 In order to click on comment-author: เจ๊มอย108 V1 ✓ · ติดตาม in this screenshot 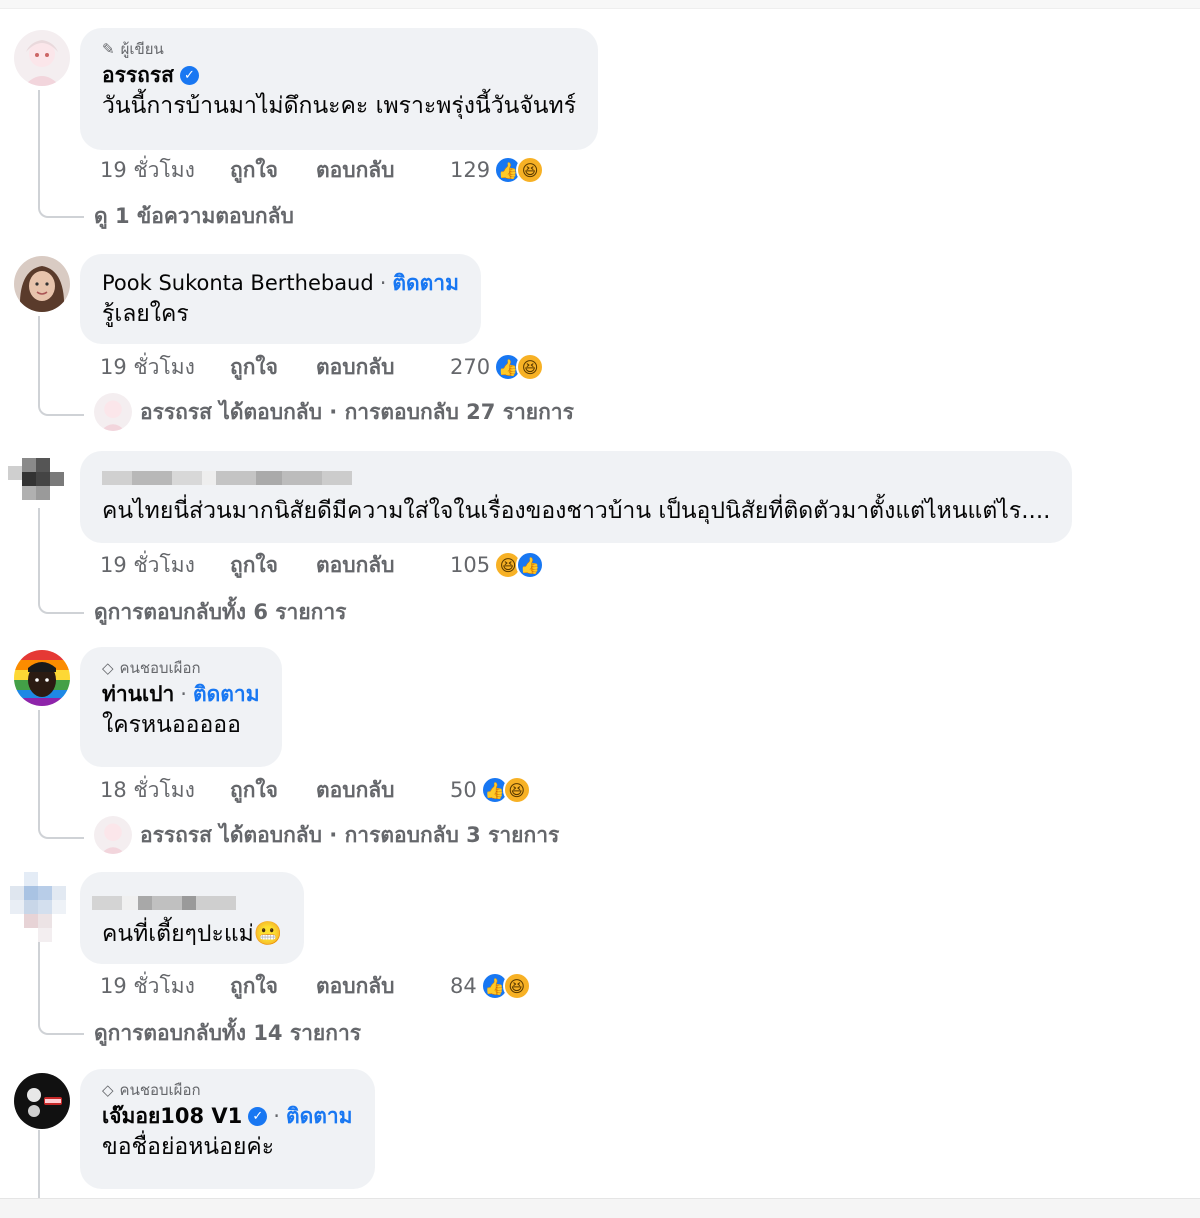, I will do `click(227, 1116)`.